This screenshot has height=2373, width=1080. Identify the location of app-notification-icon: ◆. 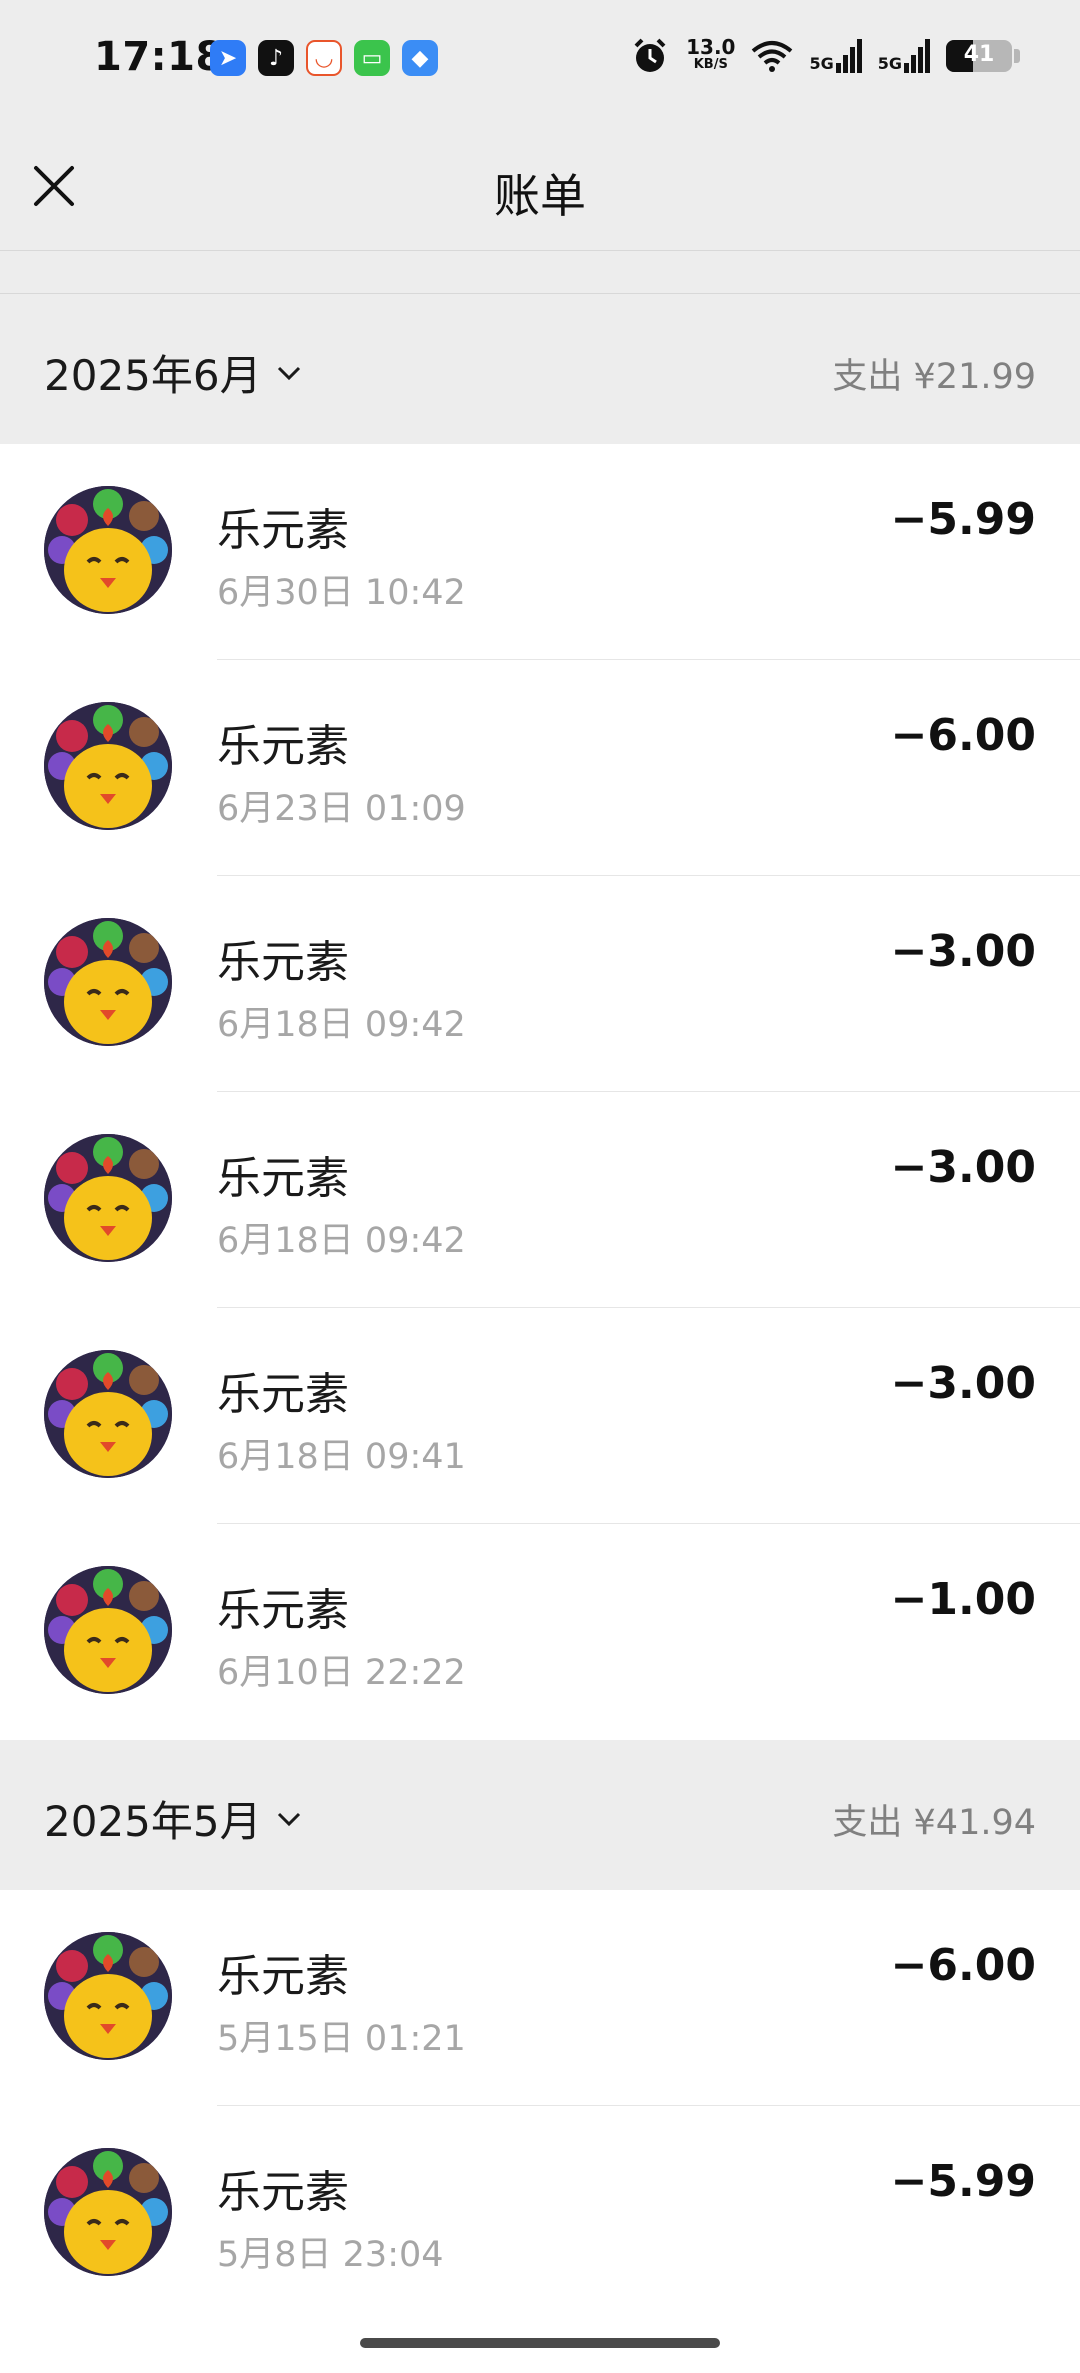
(420, 58).